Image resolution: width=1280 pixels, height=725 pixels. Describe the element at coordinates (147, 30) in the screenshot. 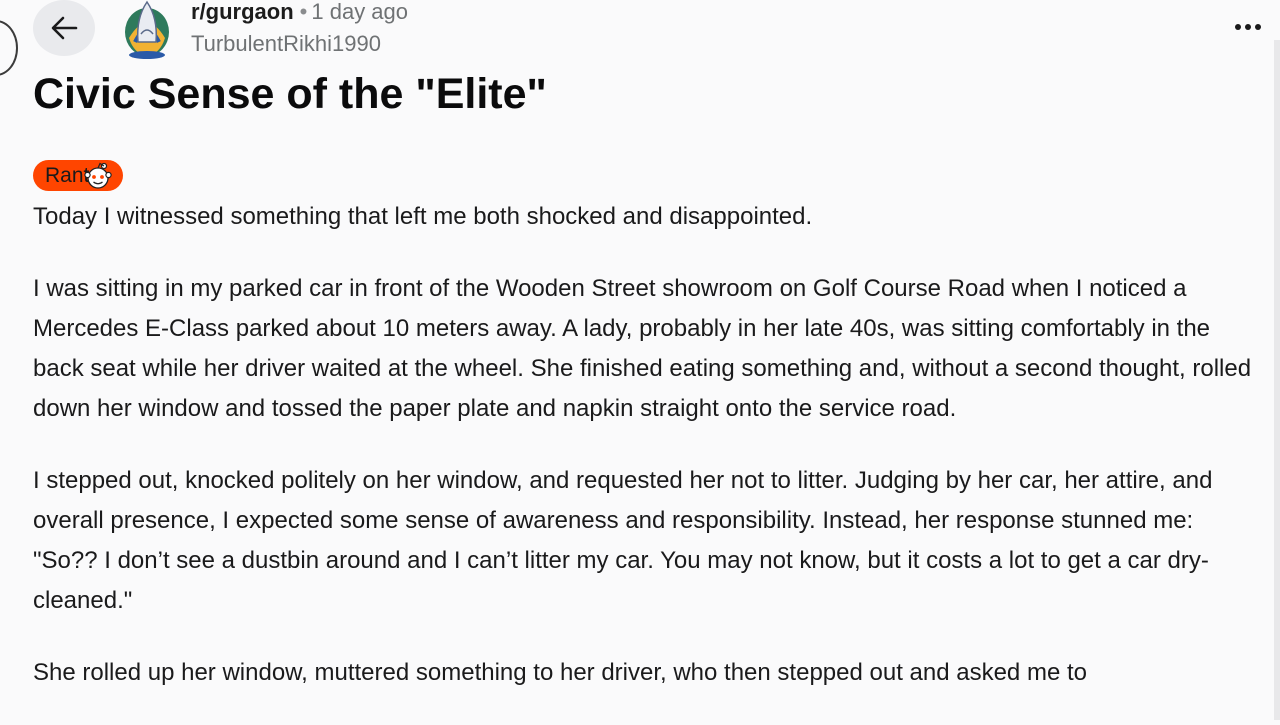

I see `subreddit-avatar` at that location.